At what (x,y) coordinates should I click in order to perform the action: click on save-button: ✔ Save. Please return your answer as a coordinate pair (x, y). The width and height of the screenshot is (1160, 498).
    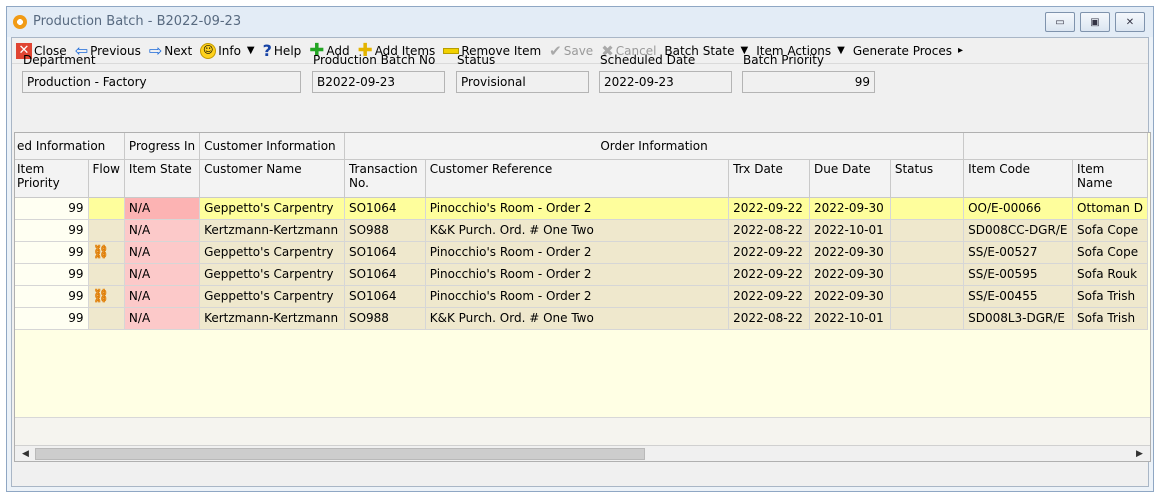
    Looking at the image, I should click on (571, 51).